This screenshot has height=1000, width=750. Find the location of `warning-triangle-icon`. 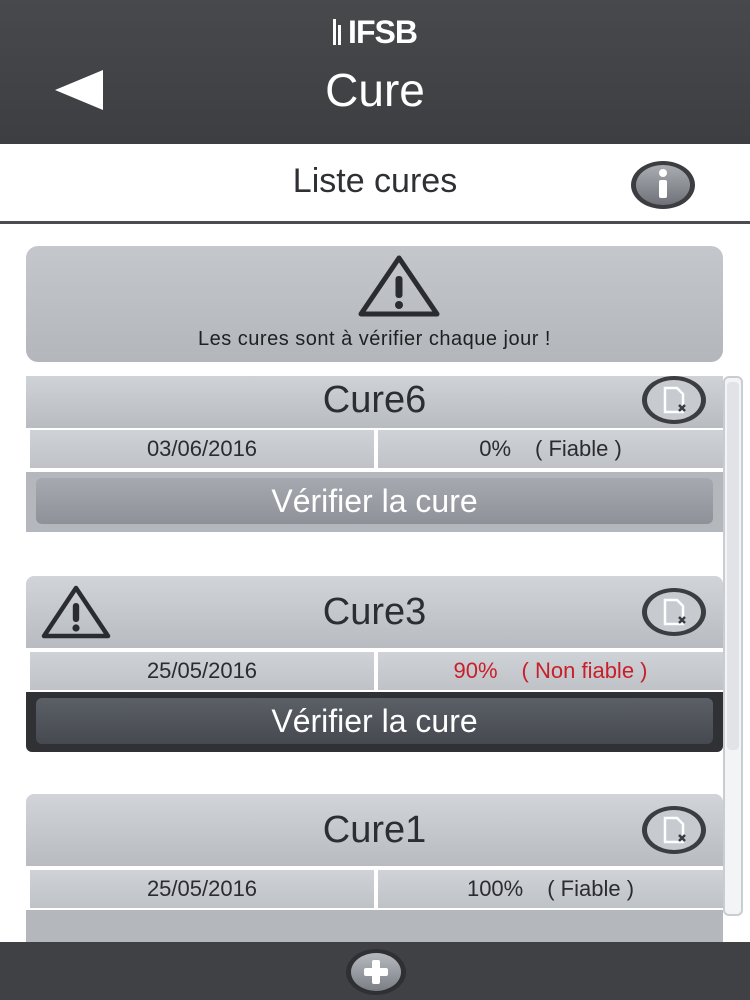

warning-triangle-icon is located at coordinates (399, 286).